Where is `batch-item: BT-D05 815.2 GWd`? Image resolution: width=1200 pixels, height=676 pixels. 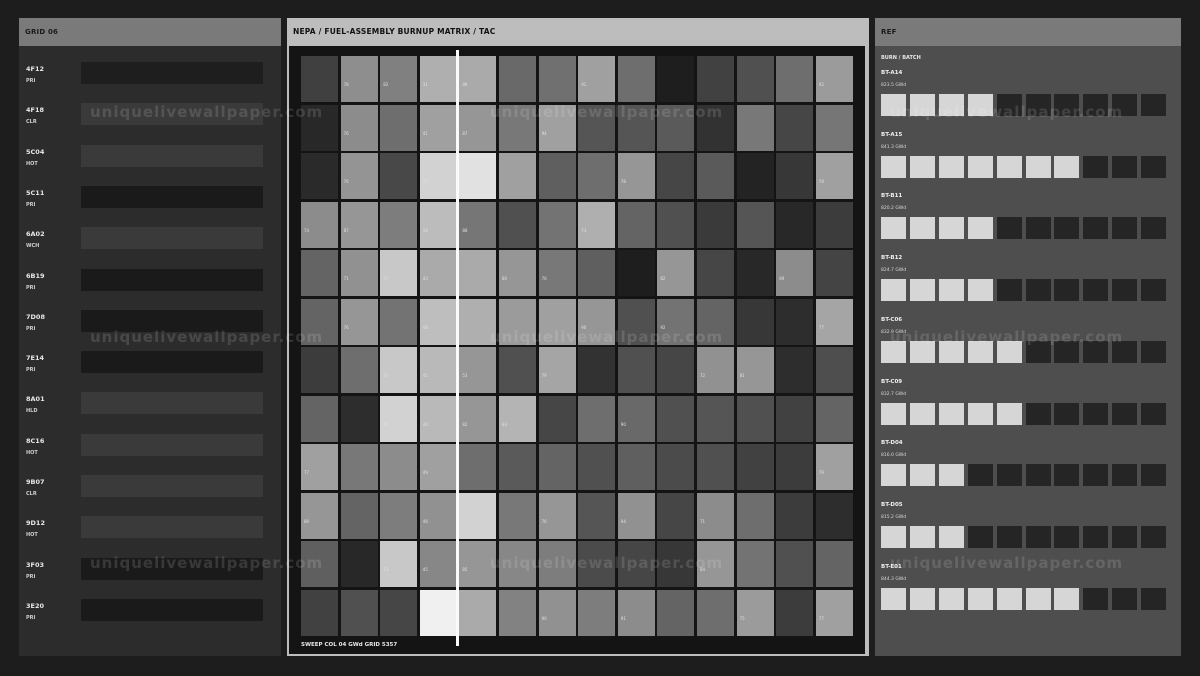 batch-item: BT-D05 815.2 GWd is located at coordinates (1026, 532).